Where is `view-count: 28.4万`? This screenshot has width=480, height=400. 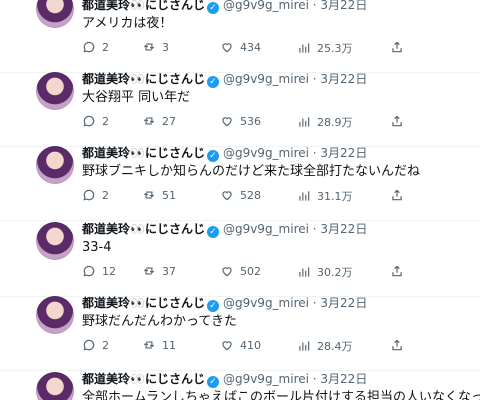
view-count: 28.4万 is located at coordinates (335, 346).